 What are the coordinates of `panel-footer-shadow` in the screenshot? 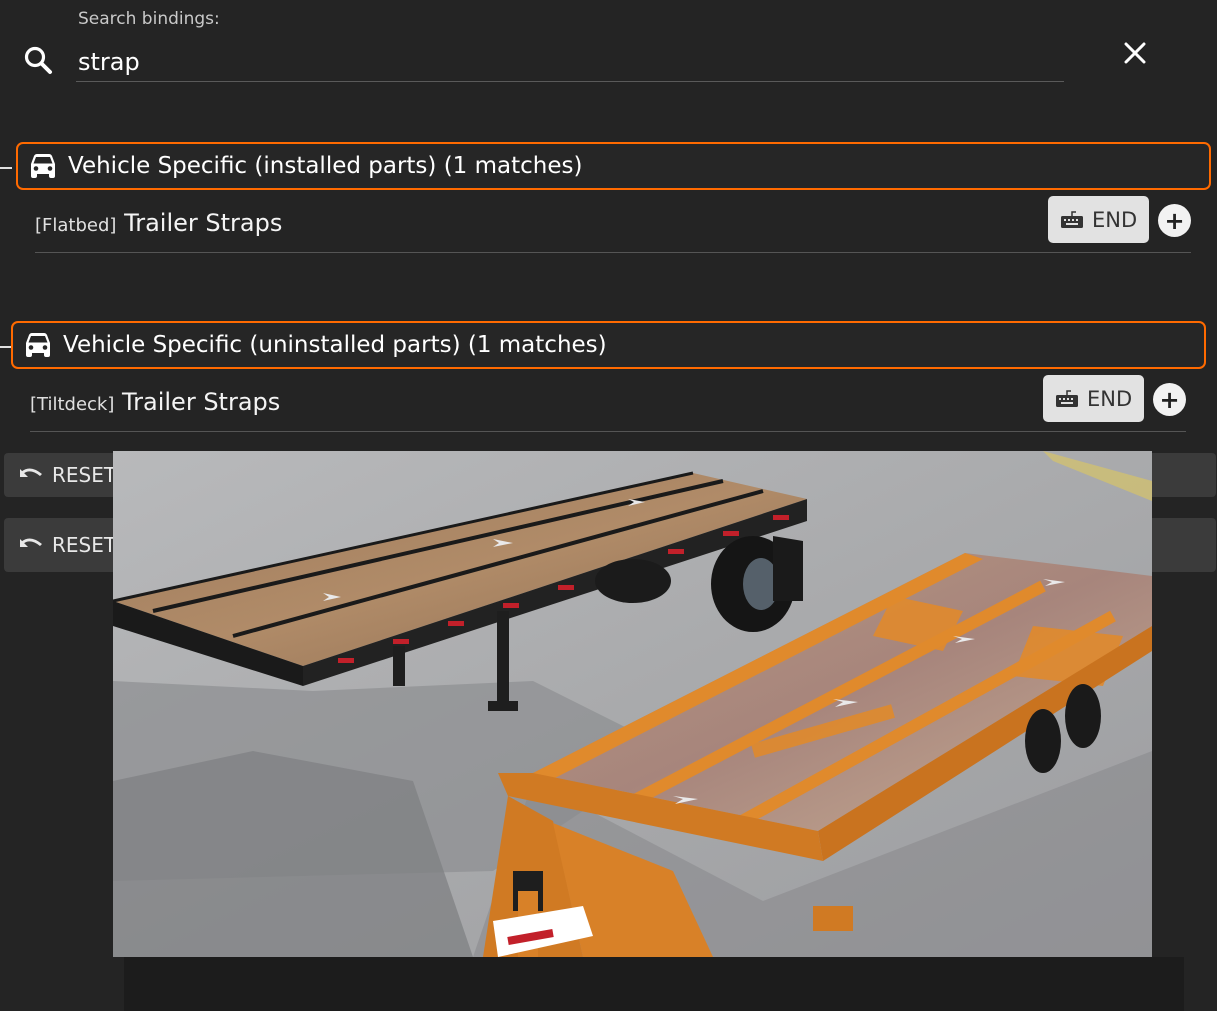 It's located at (654, 984).